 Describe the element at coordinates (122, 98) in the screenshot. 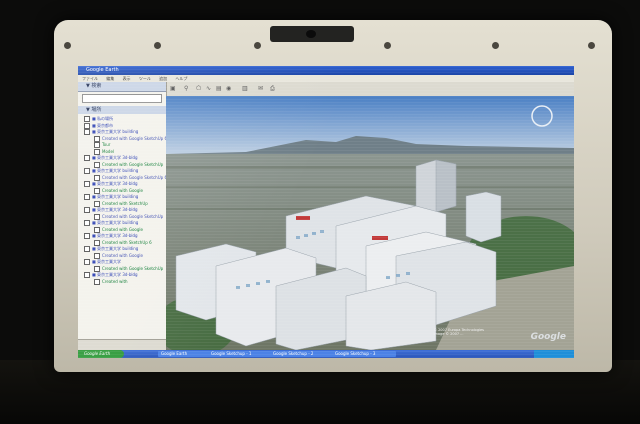

I see `search-input` at that location.